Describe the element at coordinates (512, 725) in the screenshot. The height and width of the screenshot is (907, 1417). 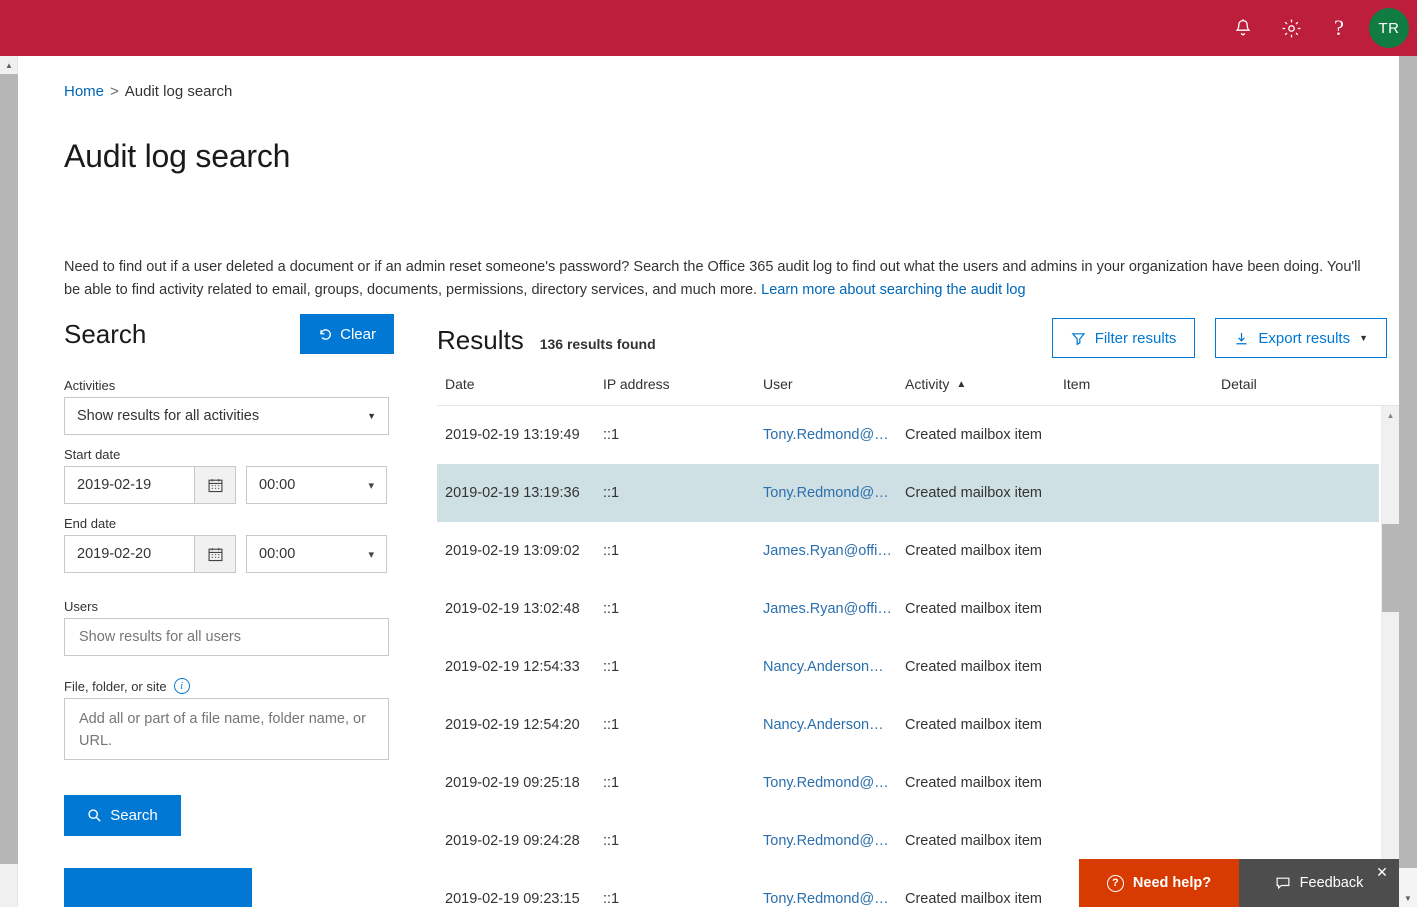
I see `table-cell-date: 2019-02-19 12:54:20` at that location.